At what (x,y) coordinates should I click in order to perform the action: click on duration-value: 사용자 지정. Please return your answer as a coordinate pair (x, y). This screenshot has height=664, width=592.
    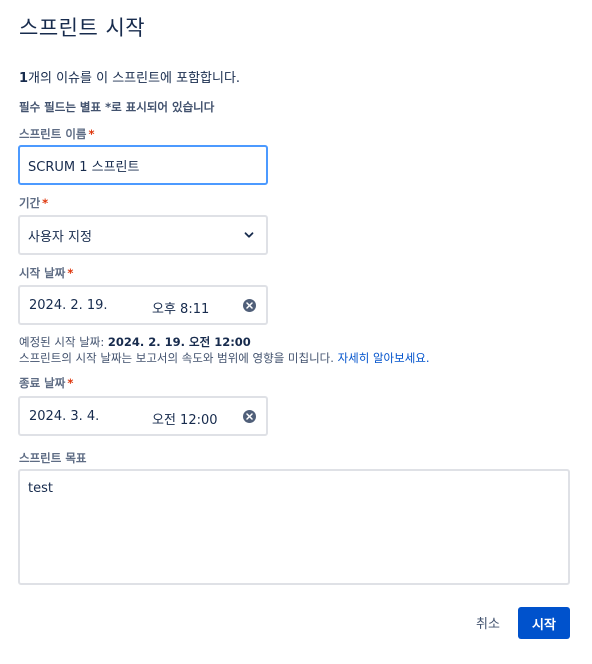
    Looking at the image, I should click on (60, 237).